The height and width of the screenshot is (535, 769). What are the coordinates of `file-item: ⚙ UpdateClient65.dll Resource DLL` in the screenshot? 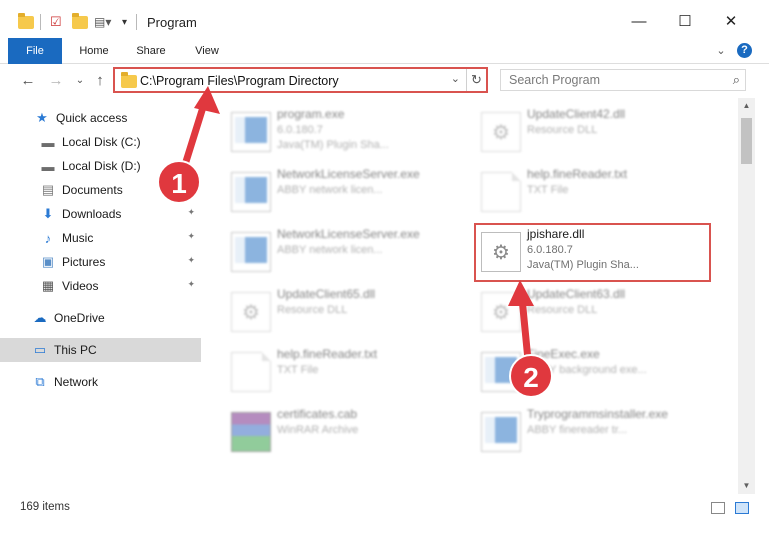 It's located at (351, 312).